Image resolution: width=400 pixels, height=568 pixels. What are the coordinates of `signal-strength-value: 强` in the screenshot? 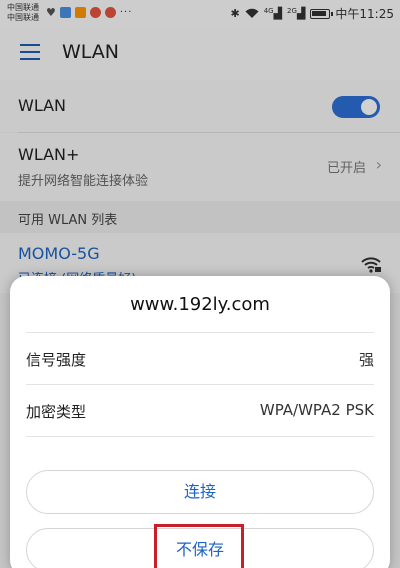 It's located at (366, 360).